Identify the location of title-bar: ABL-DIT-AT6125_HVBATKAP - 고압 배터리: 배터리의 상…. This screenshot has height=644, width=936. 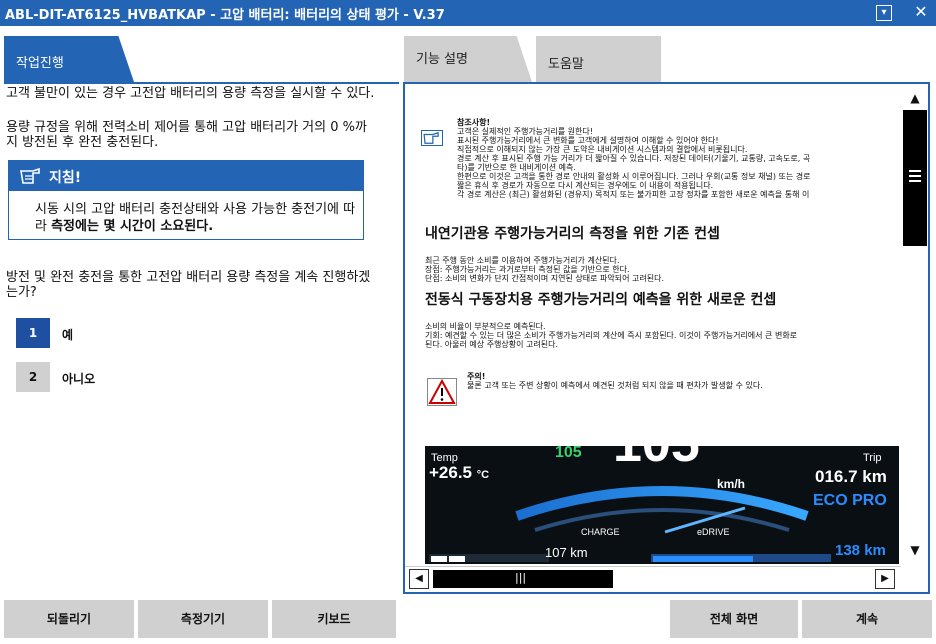
(468, 13).